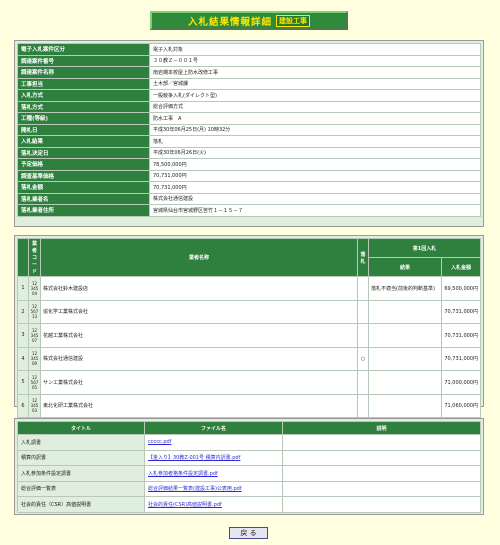  I want to click on table-row: 5 12 567 05 サンエ業株式会社 71,000,000円, so click(249, 382).